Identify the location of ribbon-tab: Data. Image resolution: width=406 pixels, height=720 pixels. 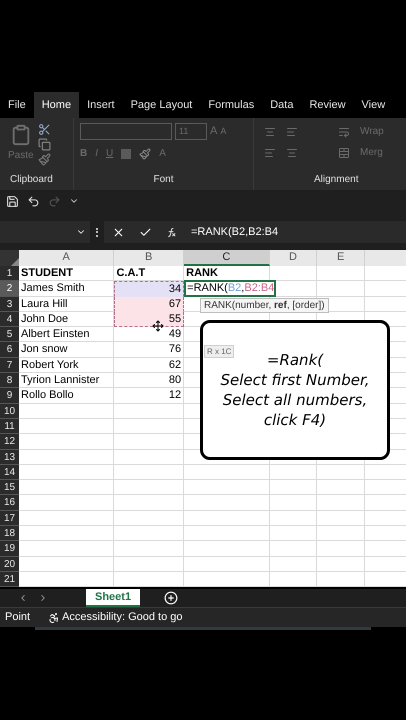
(282, 105).